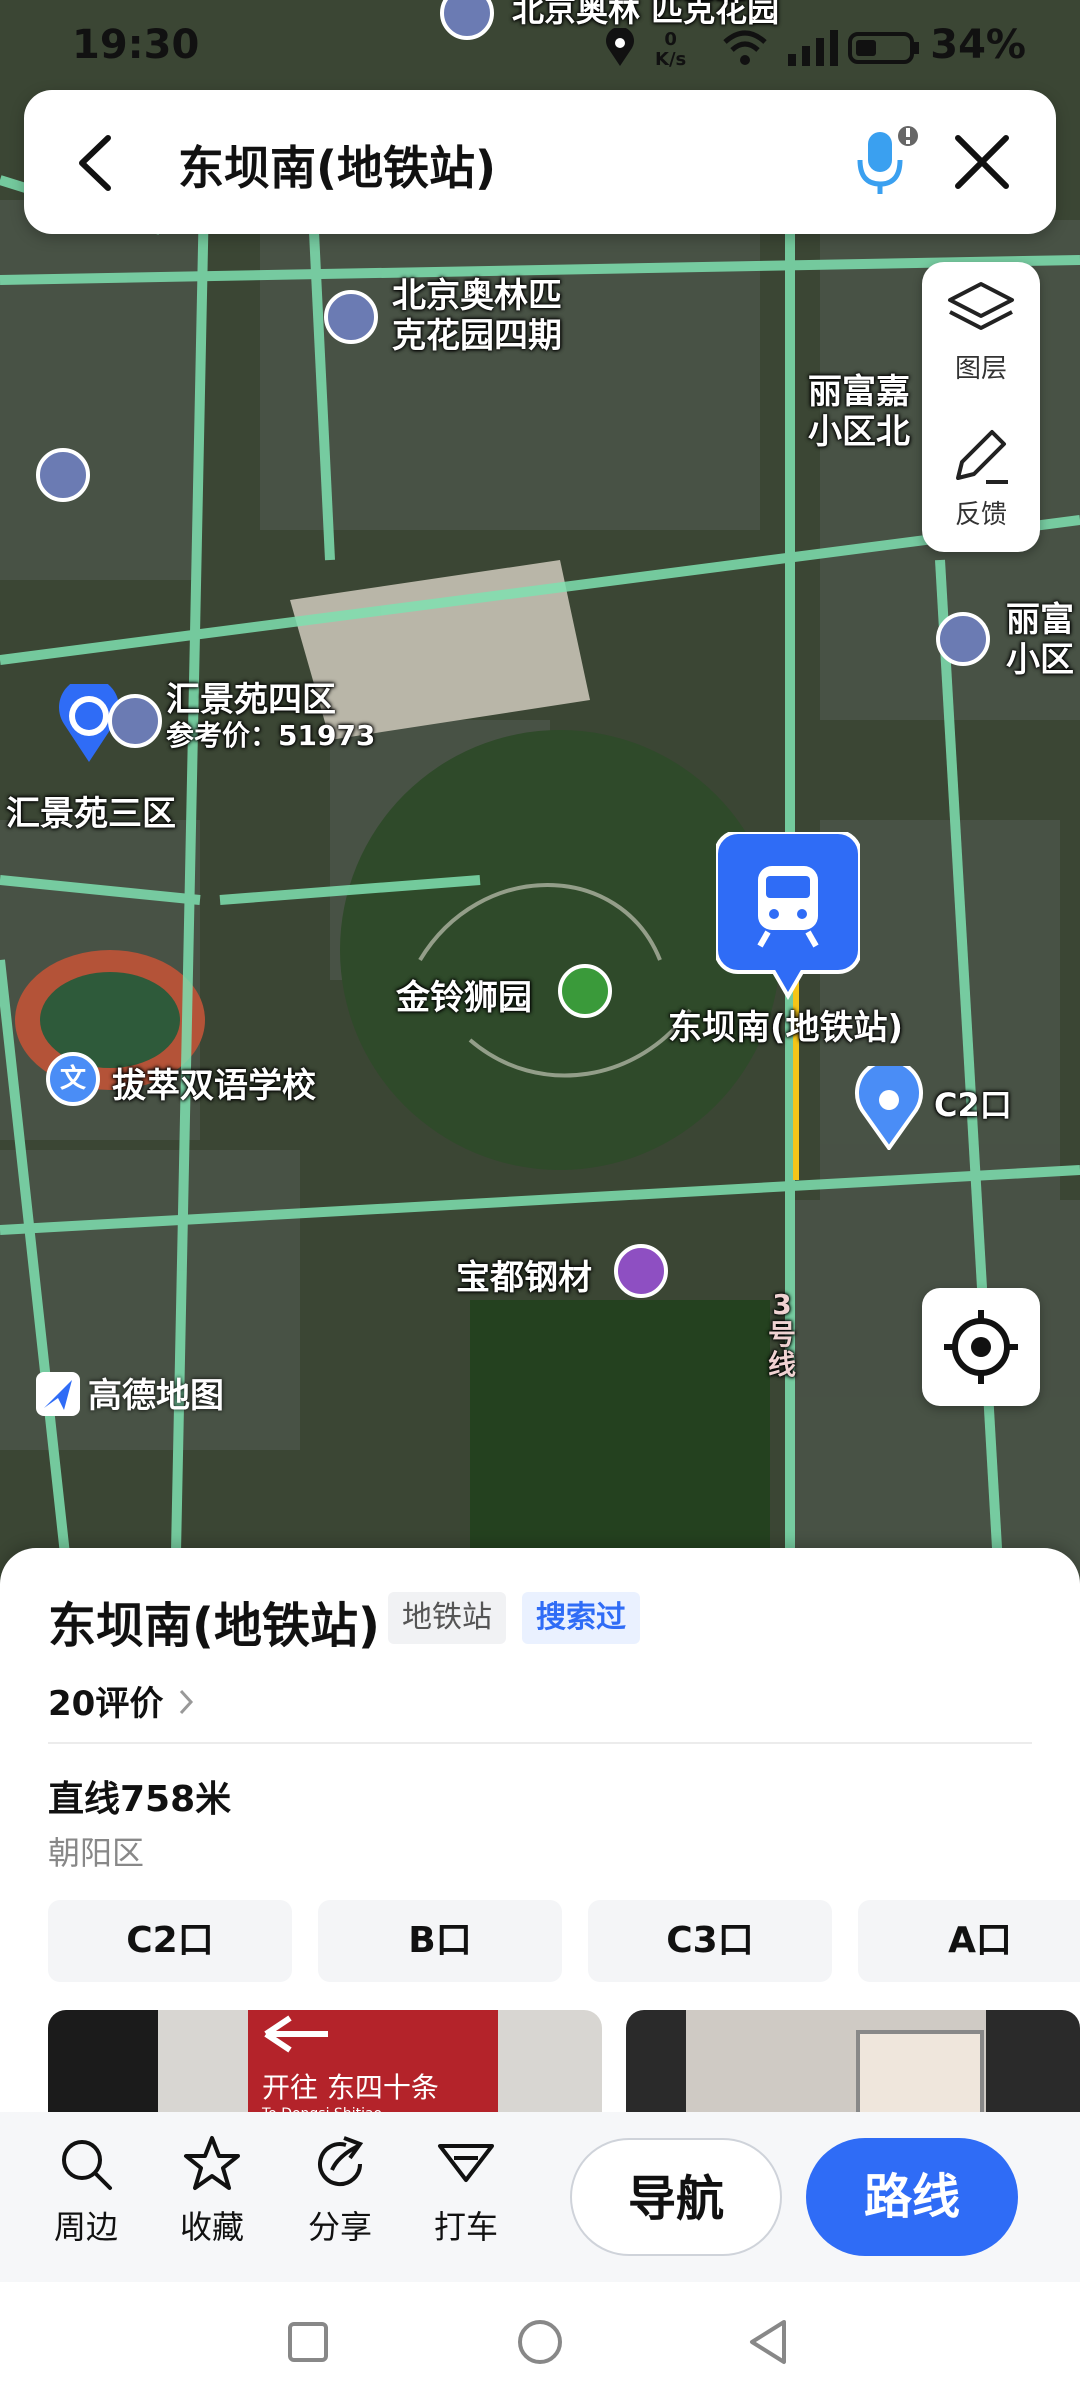 The width and height of the screenshot is (1080, 2400). I want to click on locate-me-button, so click(981, 1347).